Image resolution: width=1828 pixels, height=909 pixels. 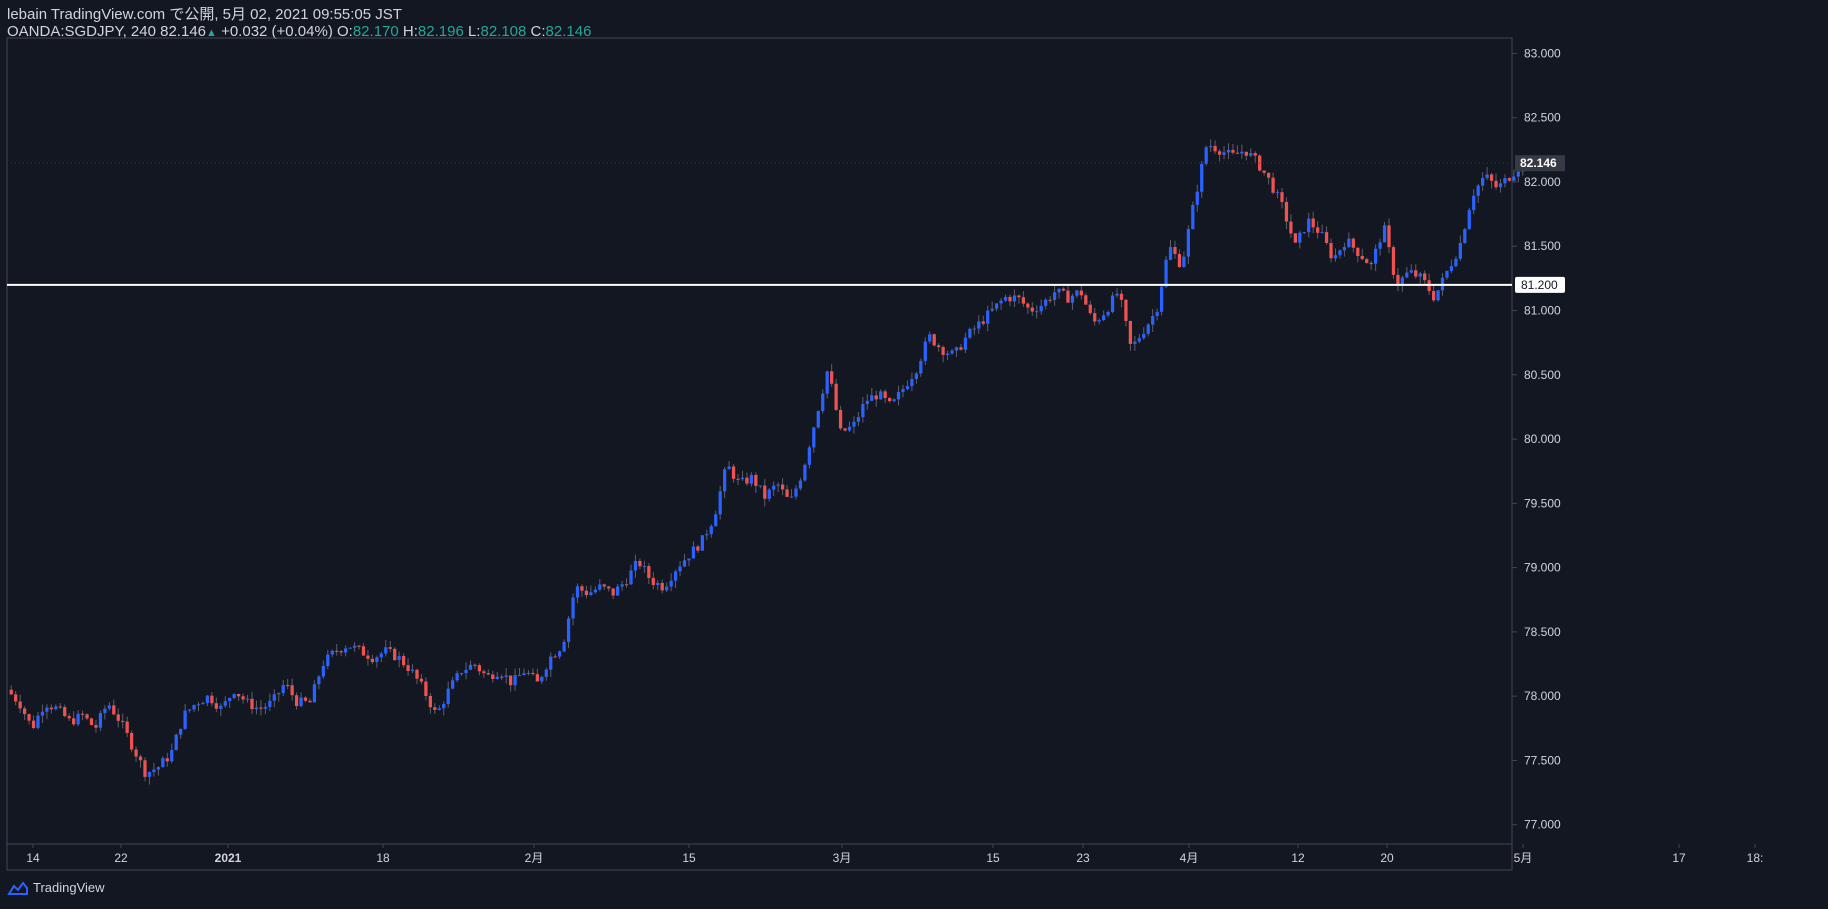 What do you see at coordinates (33, 858) in the screenshot?
I see `x-tick-label: 14` at bounding box center [33, 858].